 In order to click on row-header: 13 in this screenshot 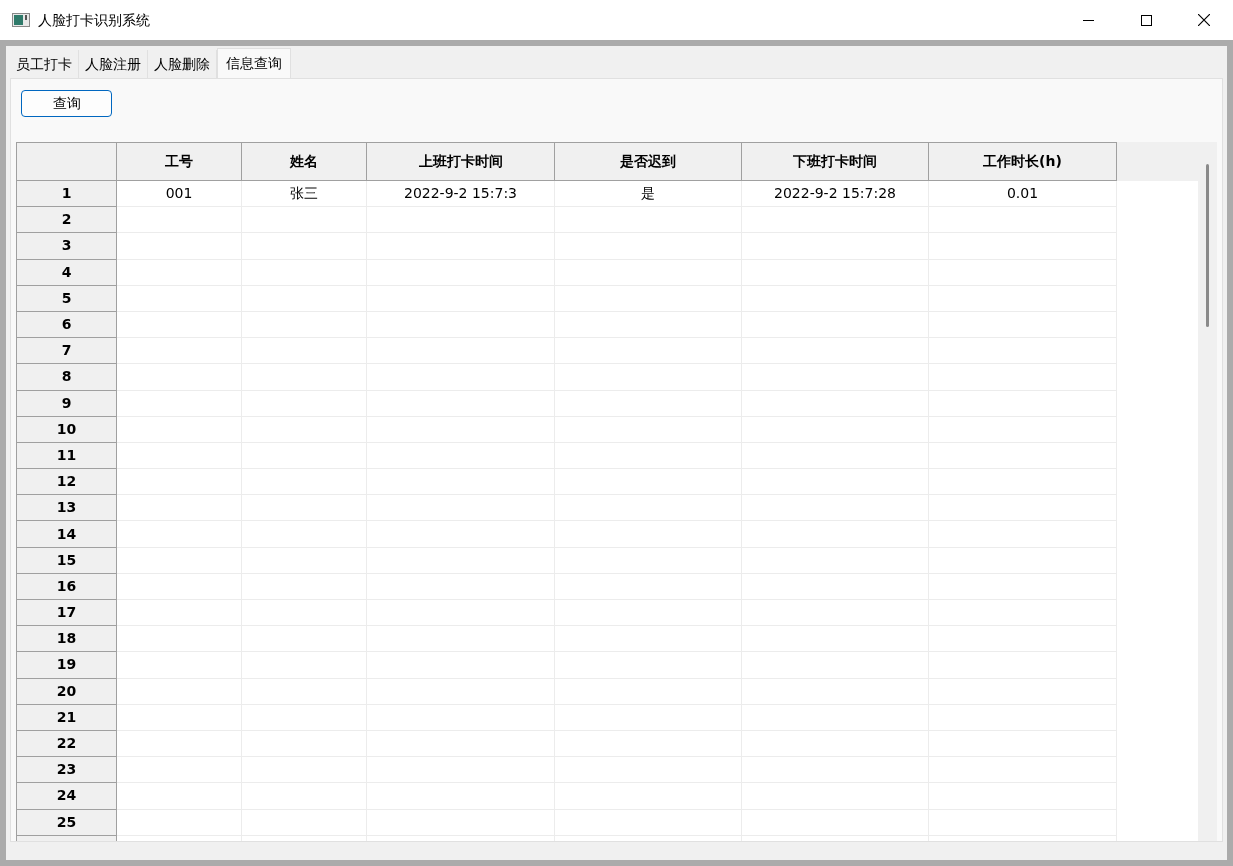, I will do `click(66, 508)`.